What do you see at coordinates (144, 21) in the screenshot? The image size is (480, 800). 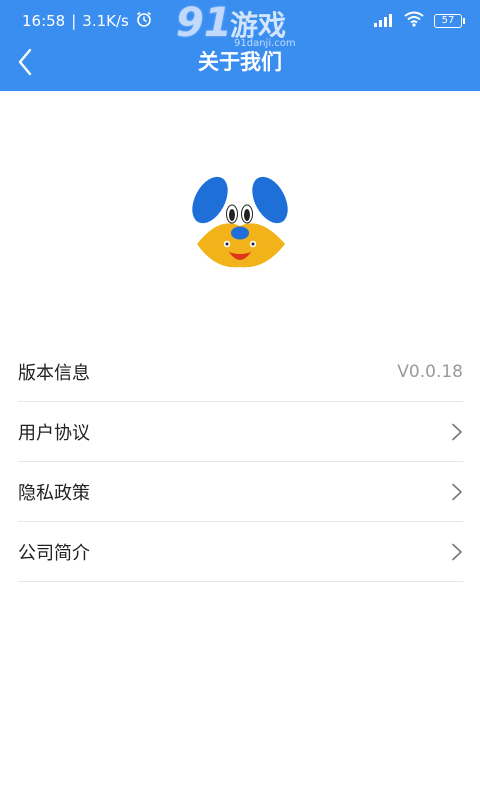 I see `alarm-icon` at bounding box center [144, 21].